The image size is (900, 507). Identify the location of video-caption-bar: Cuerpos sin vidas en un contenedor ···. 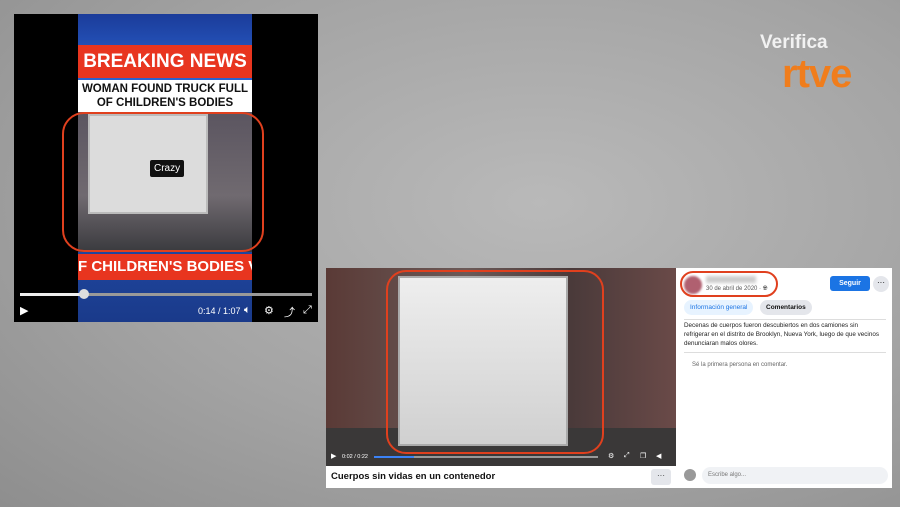
(501, 477).